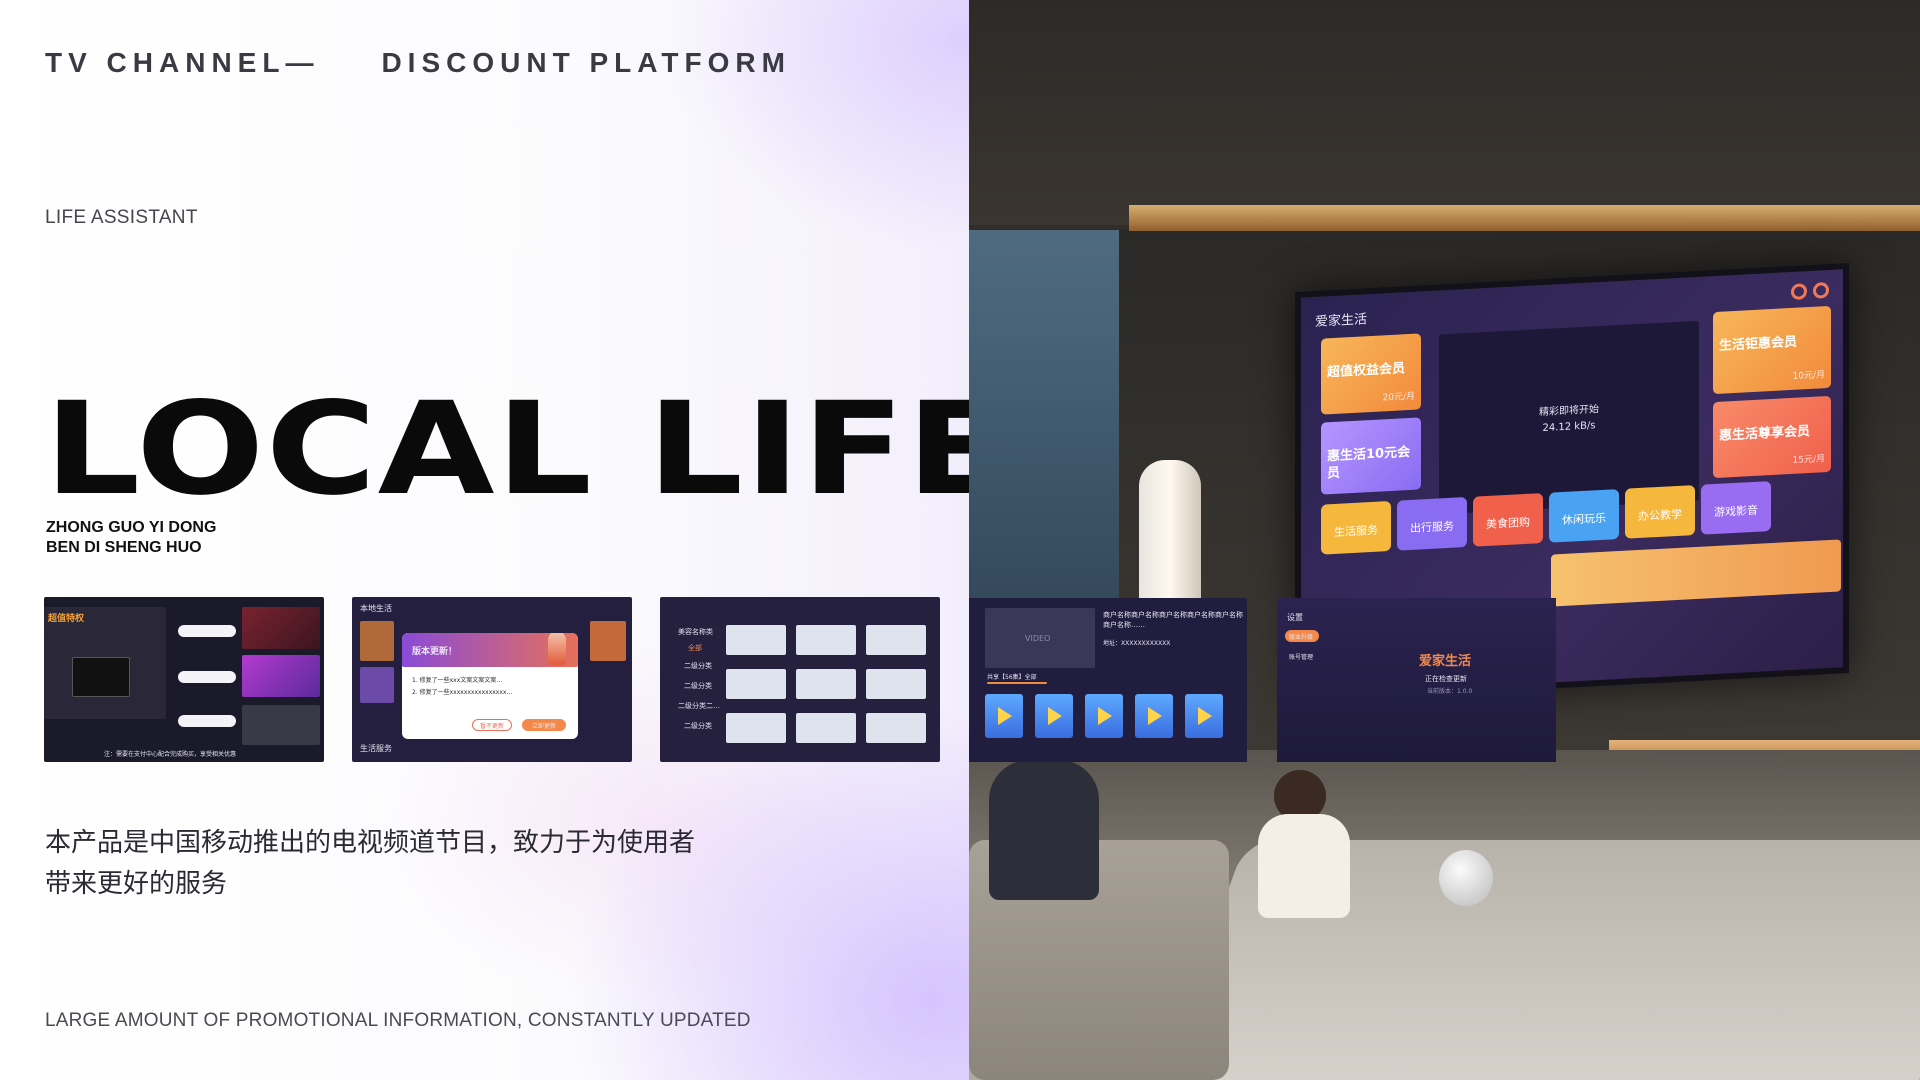  I want to click on tv-card-premium-price: 15元/月, so click(1809, 460).